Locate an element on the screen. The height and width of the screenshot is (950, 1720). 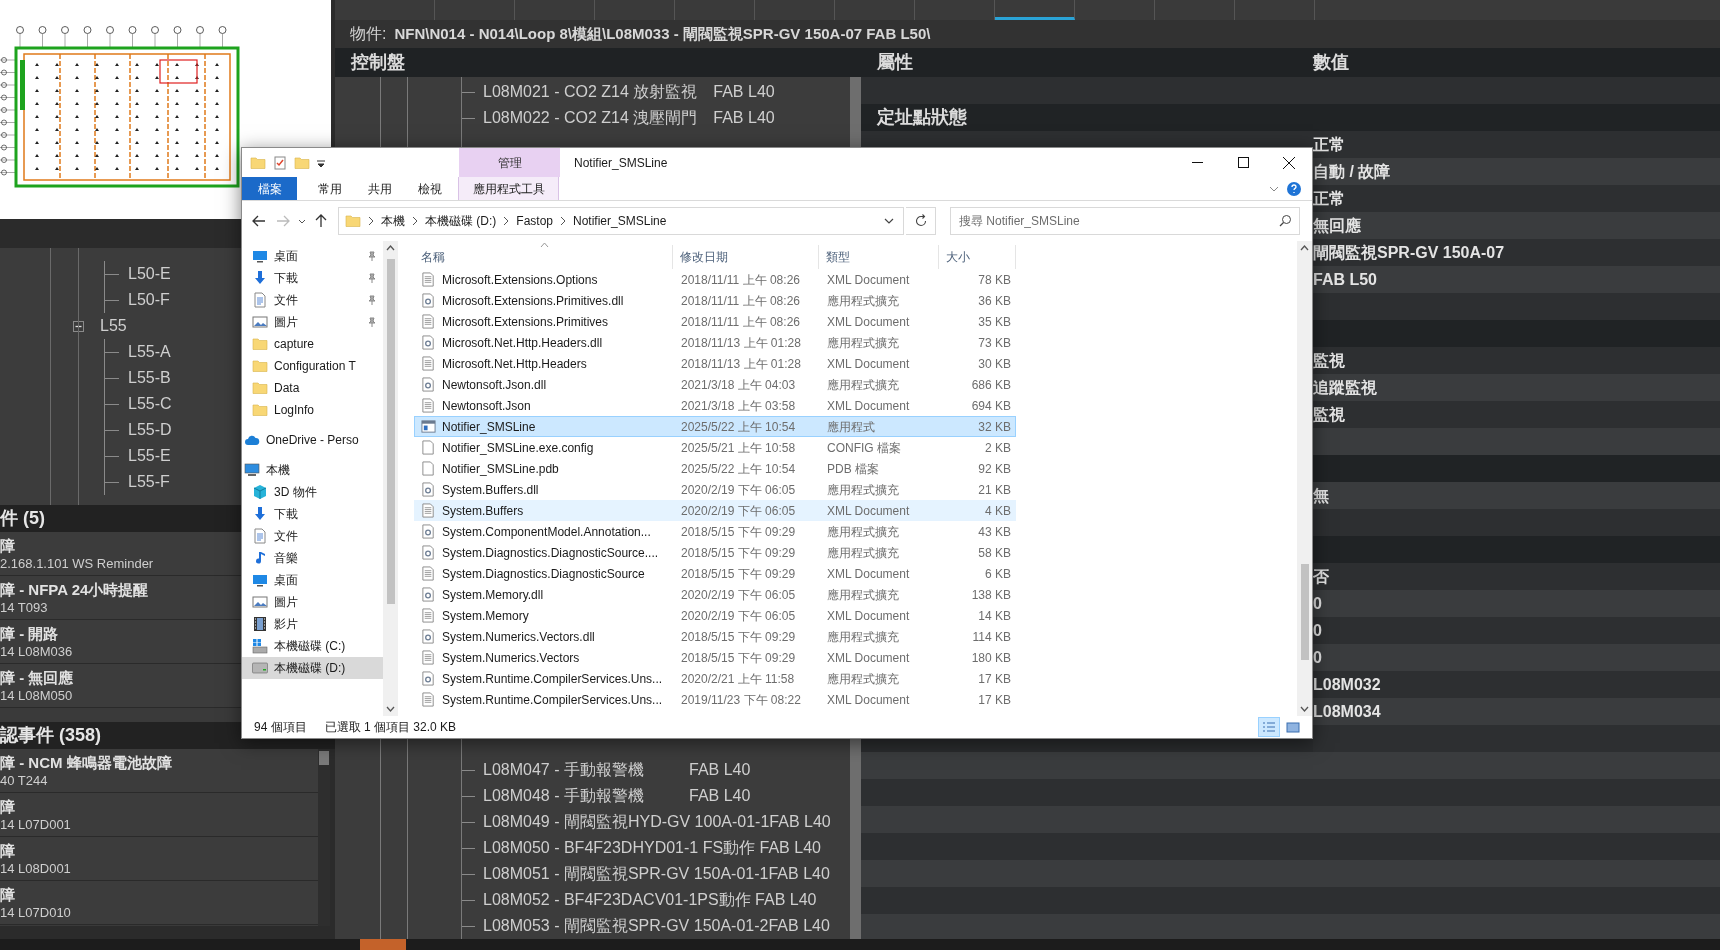
file-row: System.Diagnostics.DiagnosticSource.... 2018/5/15 下午 09:29 應用程式擴充 58 KB is located at coordinates (715, 552).